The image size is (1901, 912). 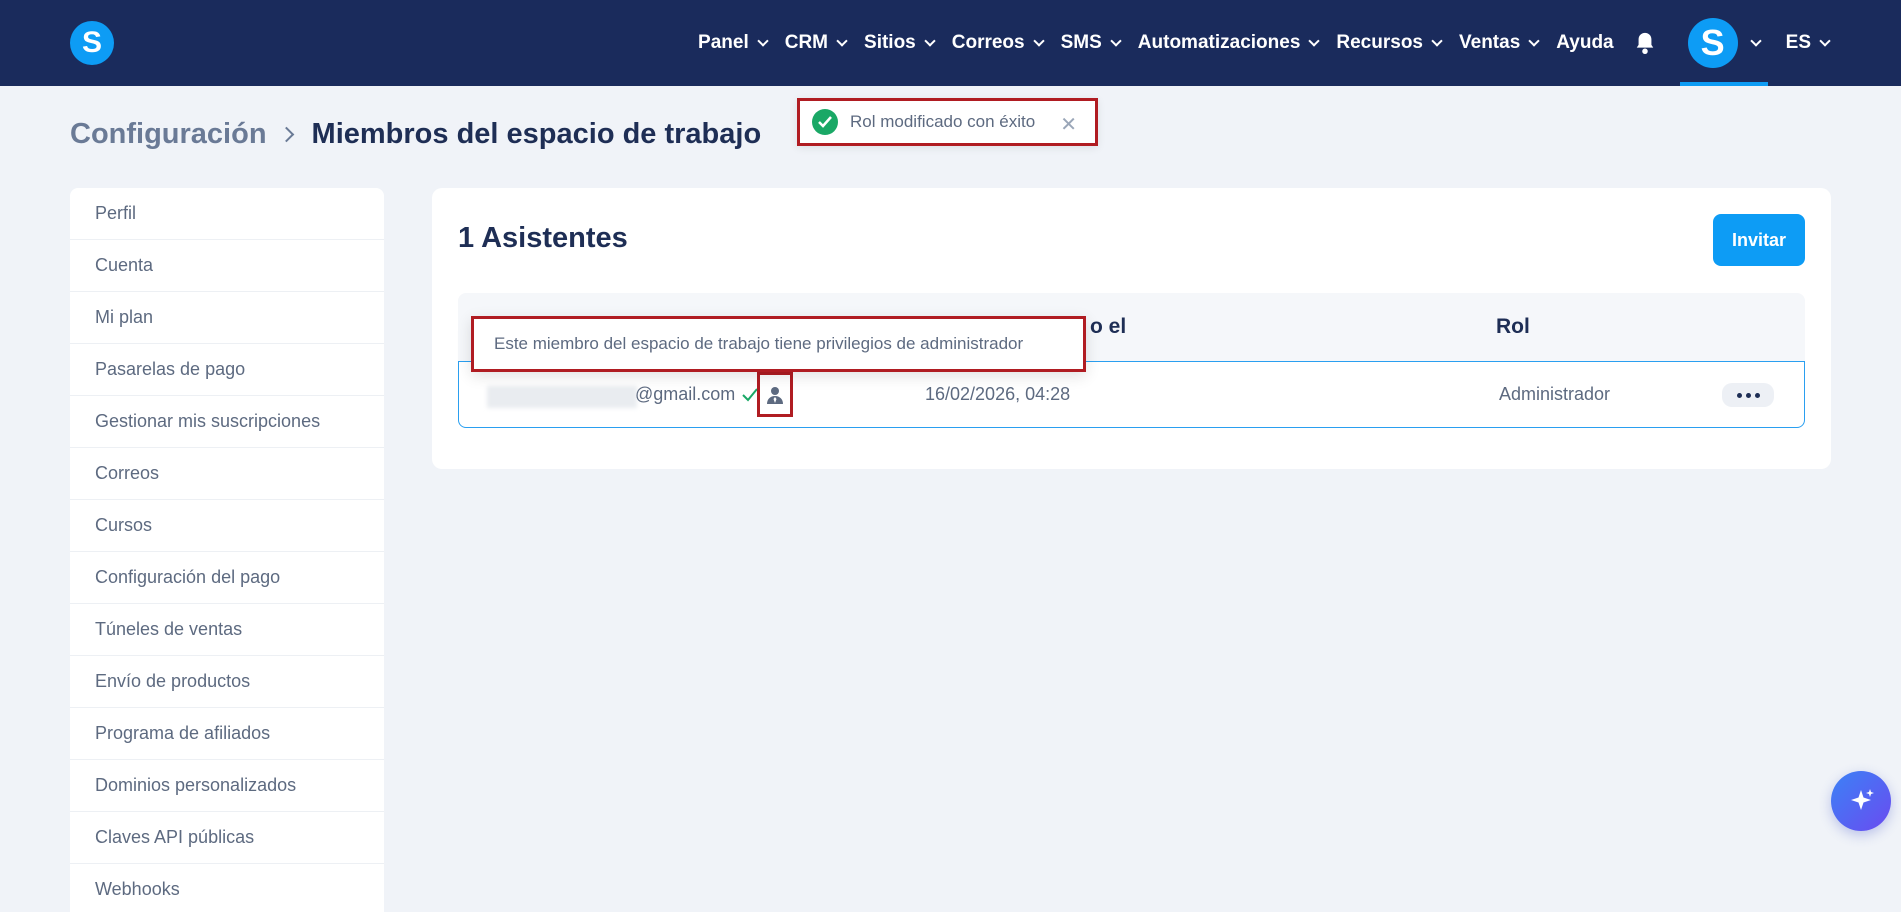 What do you see at coordinates (227, 422) in the screenshot?
I see `sidebar-item-suscripciones: Gestionar mis suscripciones` at bounding box center [227, 422].